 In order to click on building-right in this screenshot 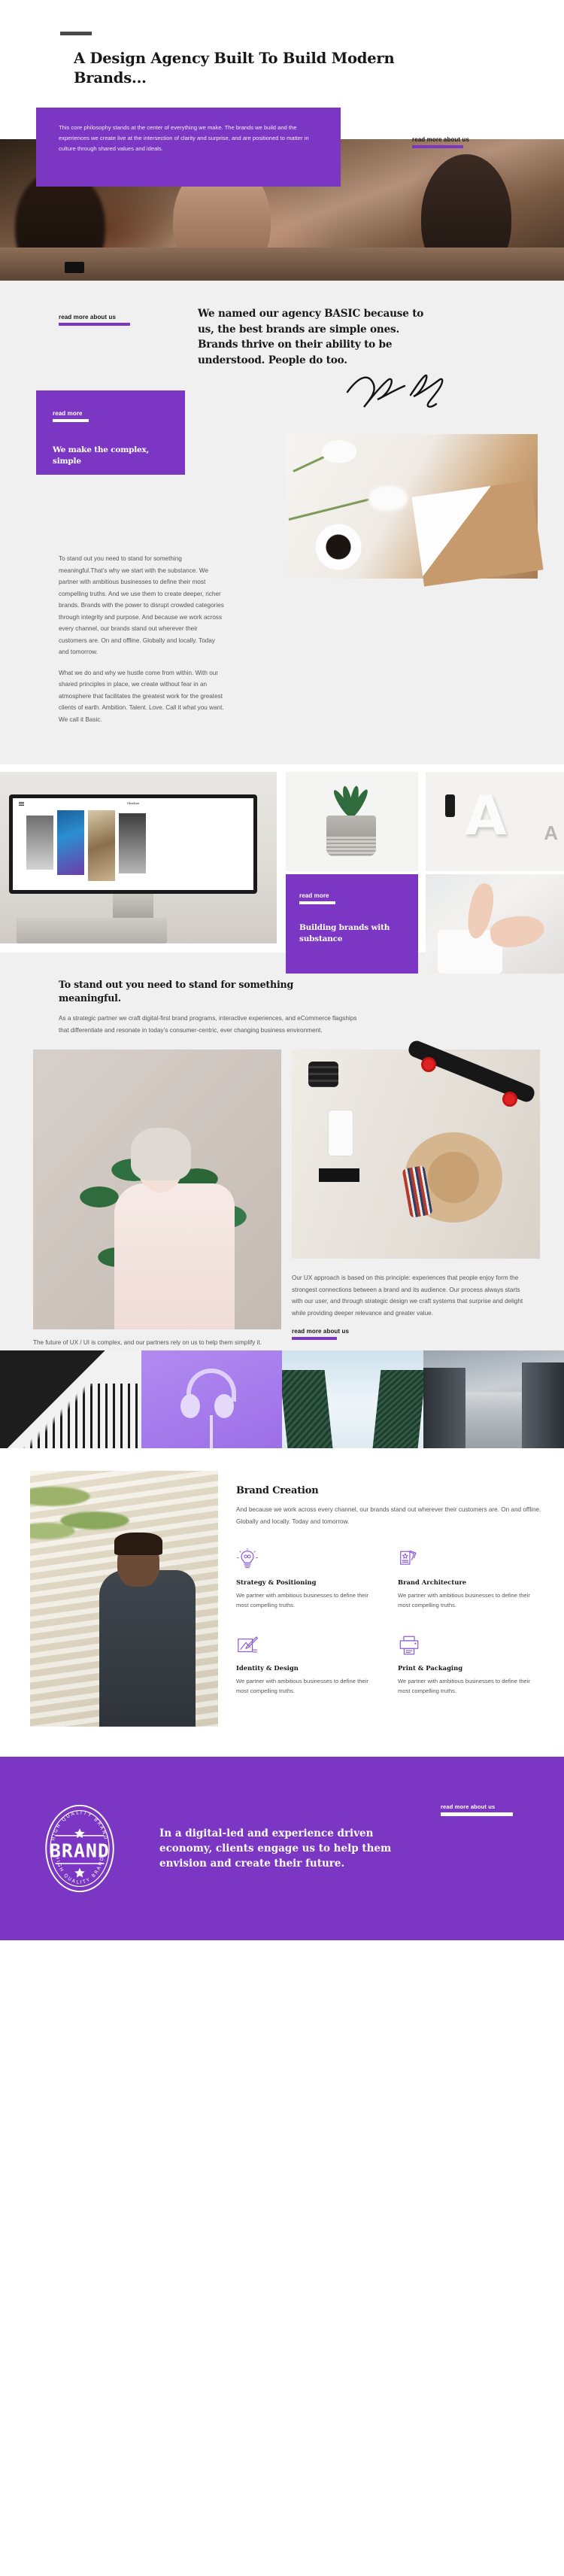, I will do `click(397, 1409)`.